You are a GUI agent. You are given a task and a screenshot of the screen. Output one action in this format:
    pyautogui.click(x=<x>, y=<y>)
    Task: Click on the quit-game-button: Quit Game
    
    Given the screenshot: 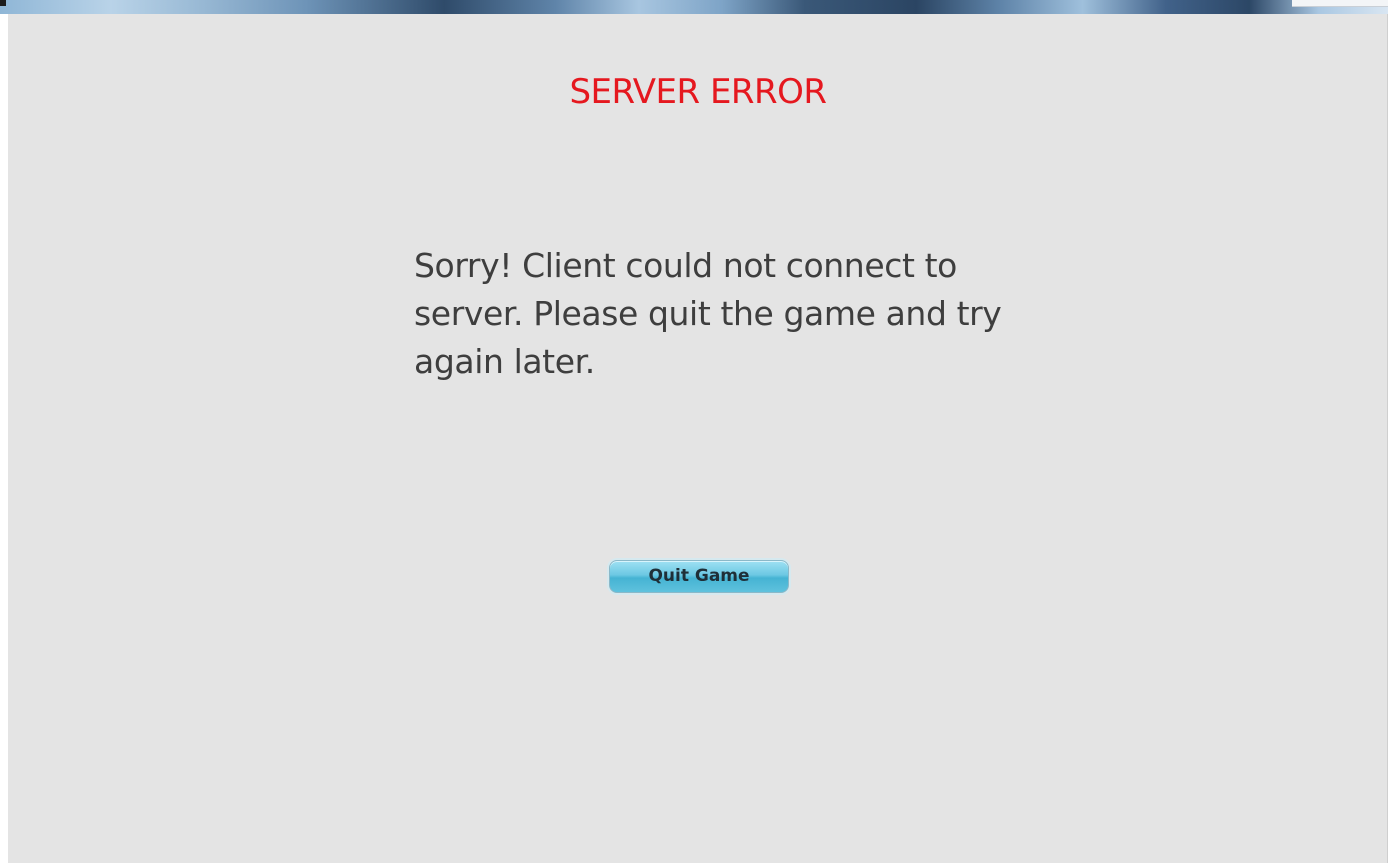 What is the action you would take?
    pyautogui.click(x=699, y=576)
    